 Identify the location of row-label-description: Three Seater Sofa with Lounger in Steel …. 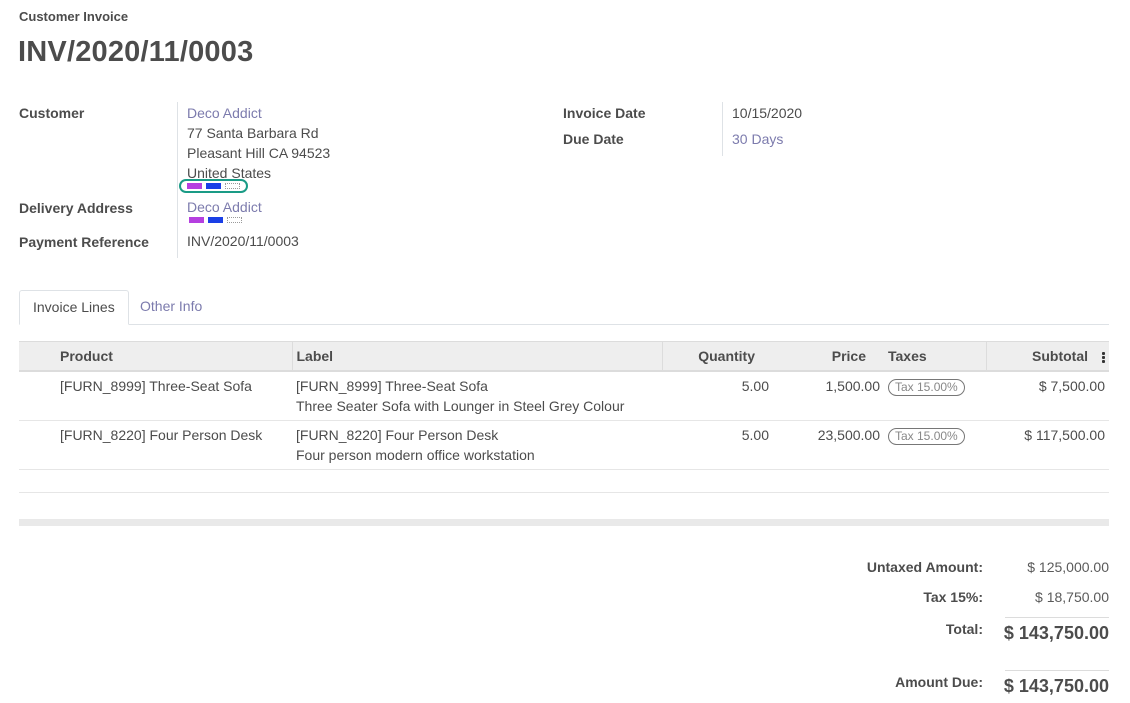
(460, 406).